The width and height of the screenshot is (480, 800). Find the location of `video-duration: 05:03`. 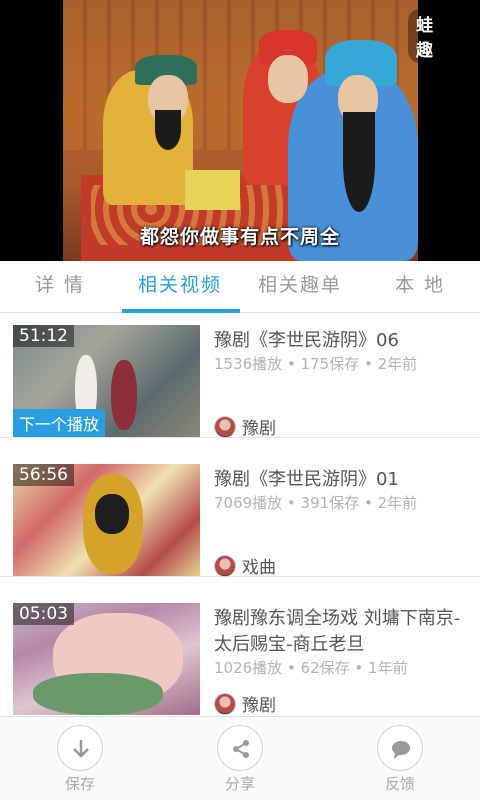

video-duration: 05:03 is located at coordinates (43, 614).